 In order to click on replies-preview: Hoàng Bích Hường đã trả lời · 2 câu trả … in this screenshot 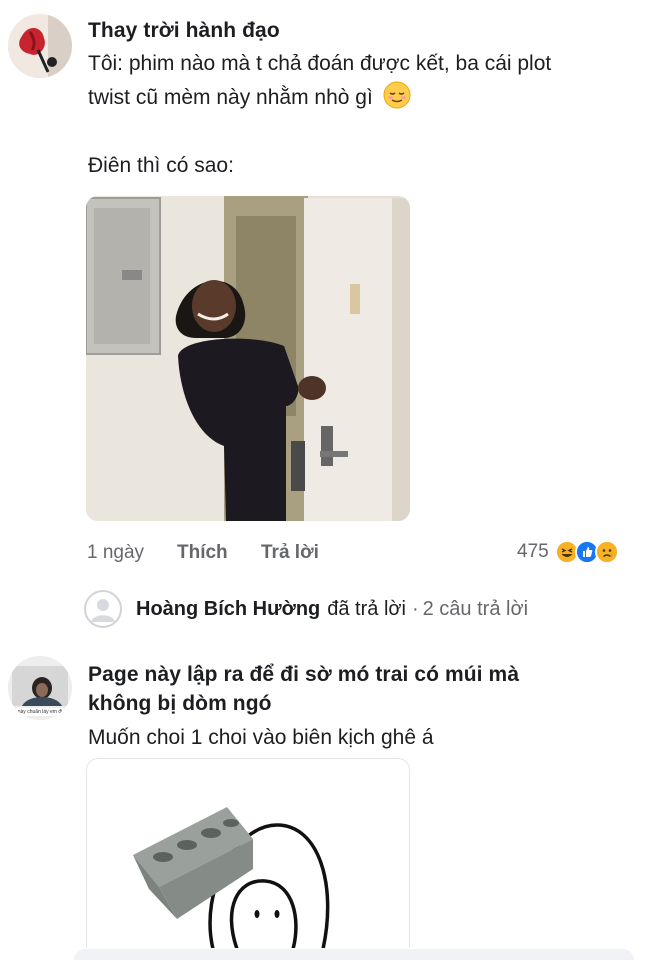, I will do `click(364, 609)`.